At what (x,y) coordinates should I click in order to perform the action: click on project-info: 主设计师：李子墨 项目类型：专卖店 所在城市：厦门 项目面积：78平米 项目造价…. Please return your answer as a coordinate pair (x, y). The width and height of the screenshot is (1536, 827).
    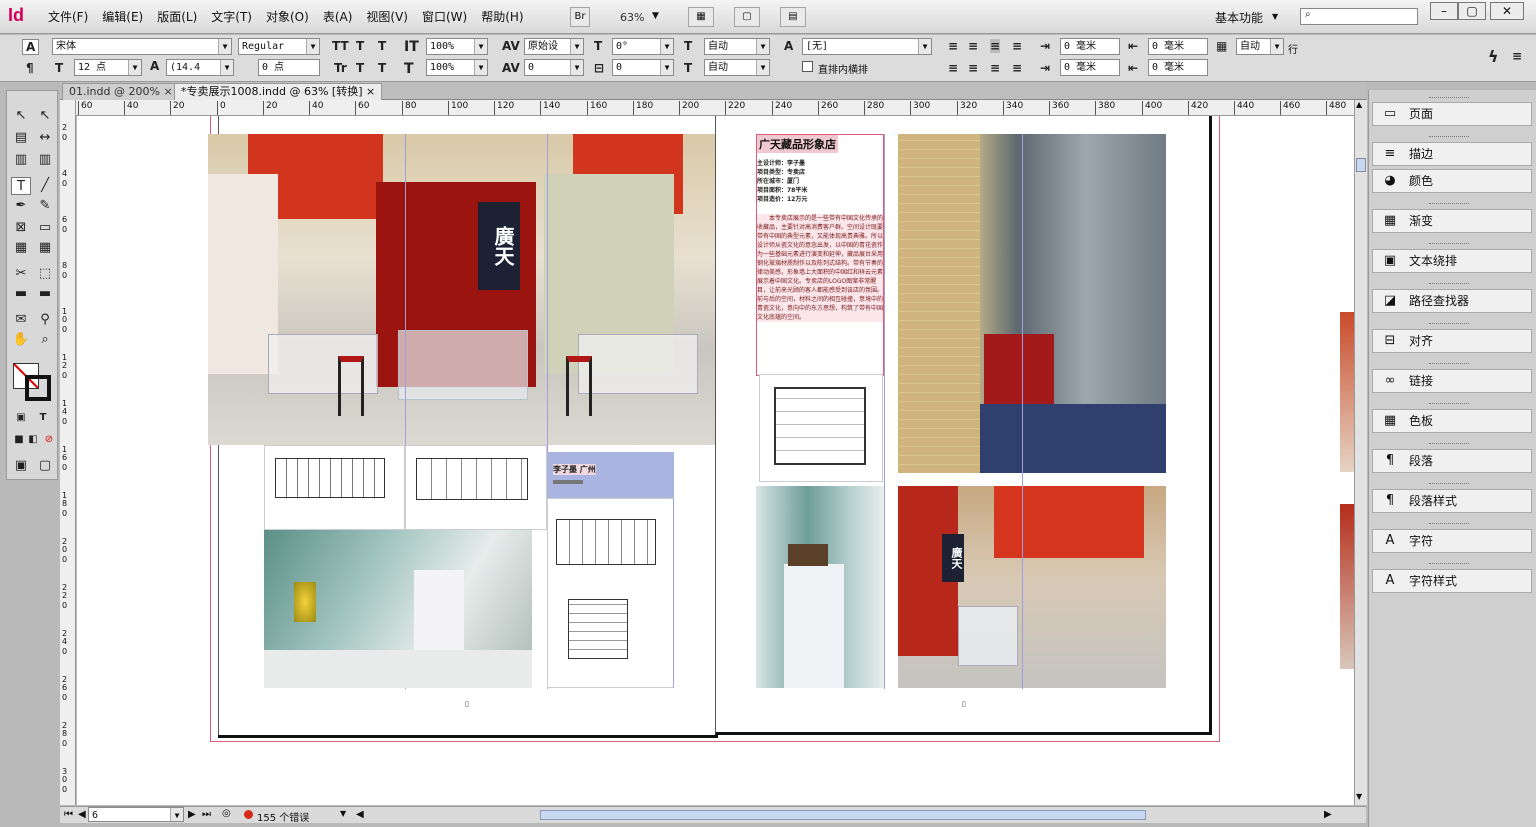
    Looking at the image, I should click on (820, 181).